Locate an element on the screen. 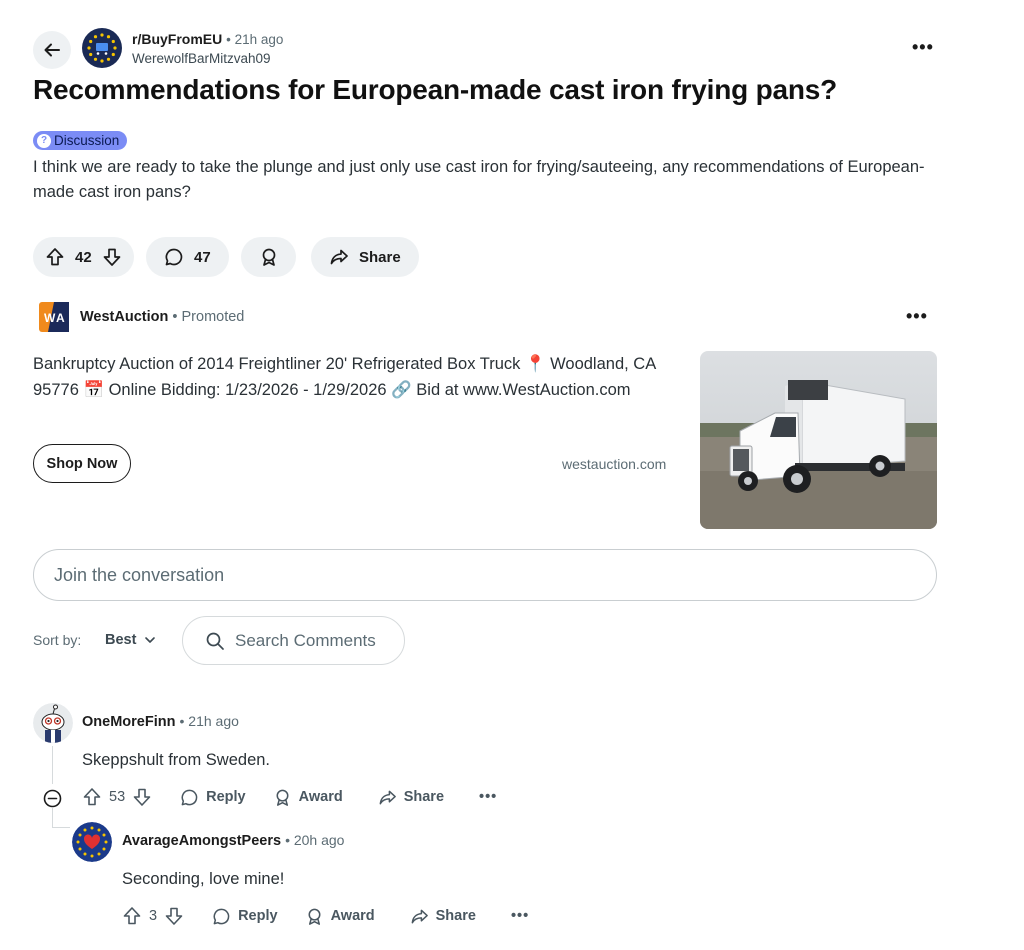 Image resolution: width=1024 pixels, height=950 pixels. comments-button: 47 is located at coordinates (187, 257).